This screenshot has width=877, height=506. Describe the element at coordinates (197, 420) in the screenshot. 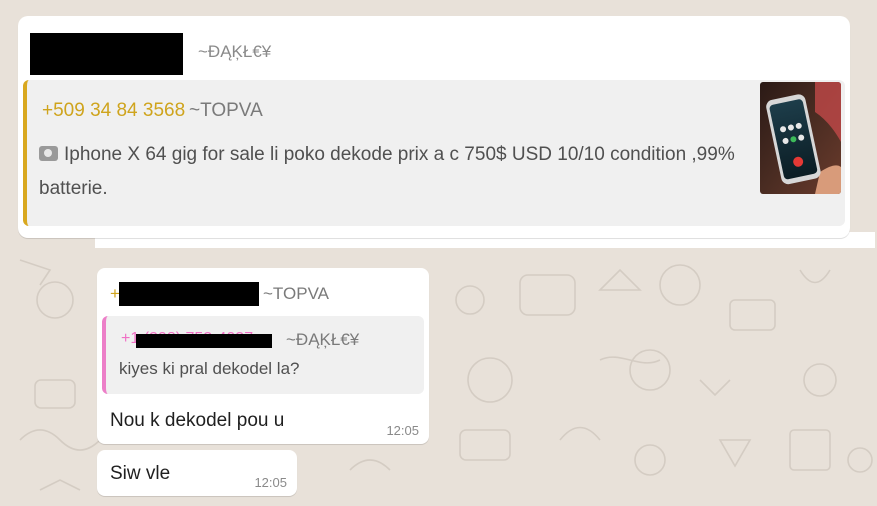

I see `message-text: Nou k dekodel pou u` at that location.